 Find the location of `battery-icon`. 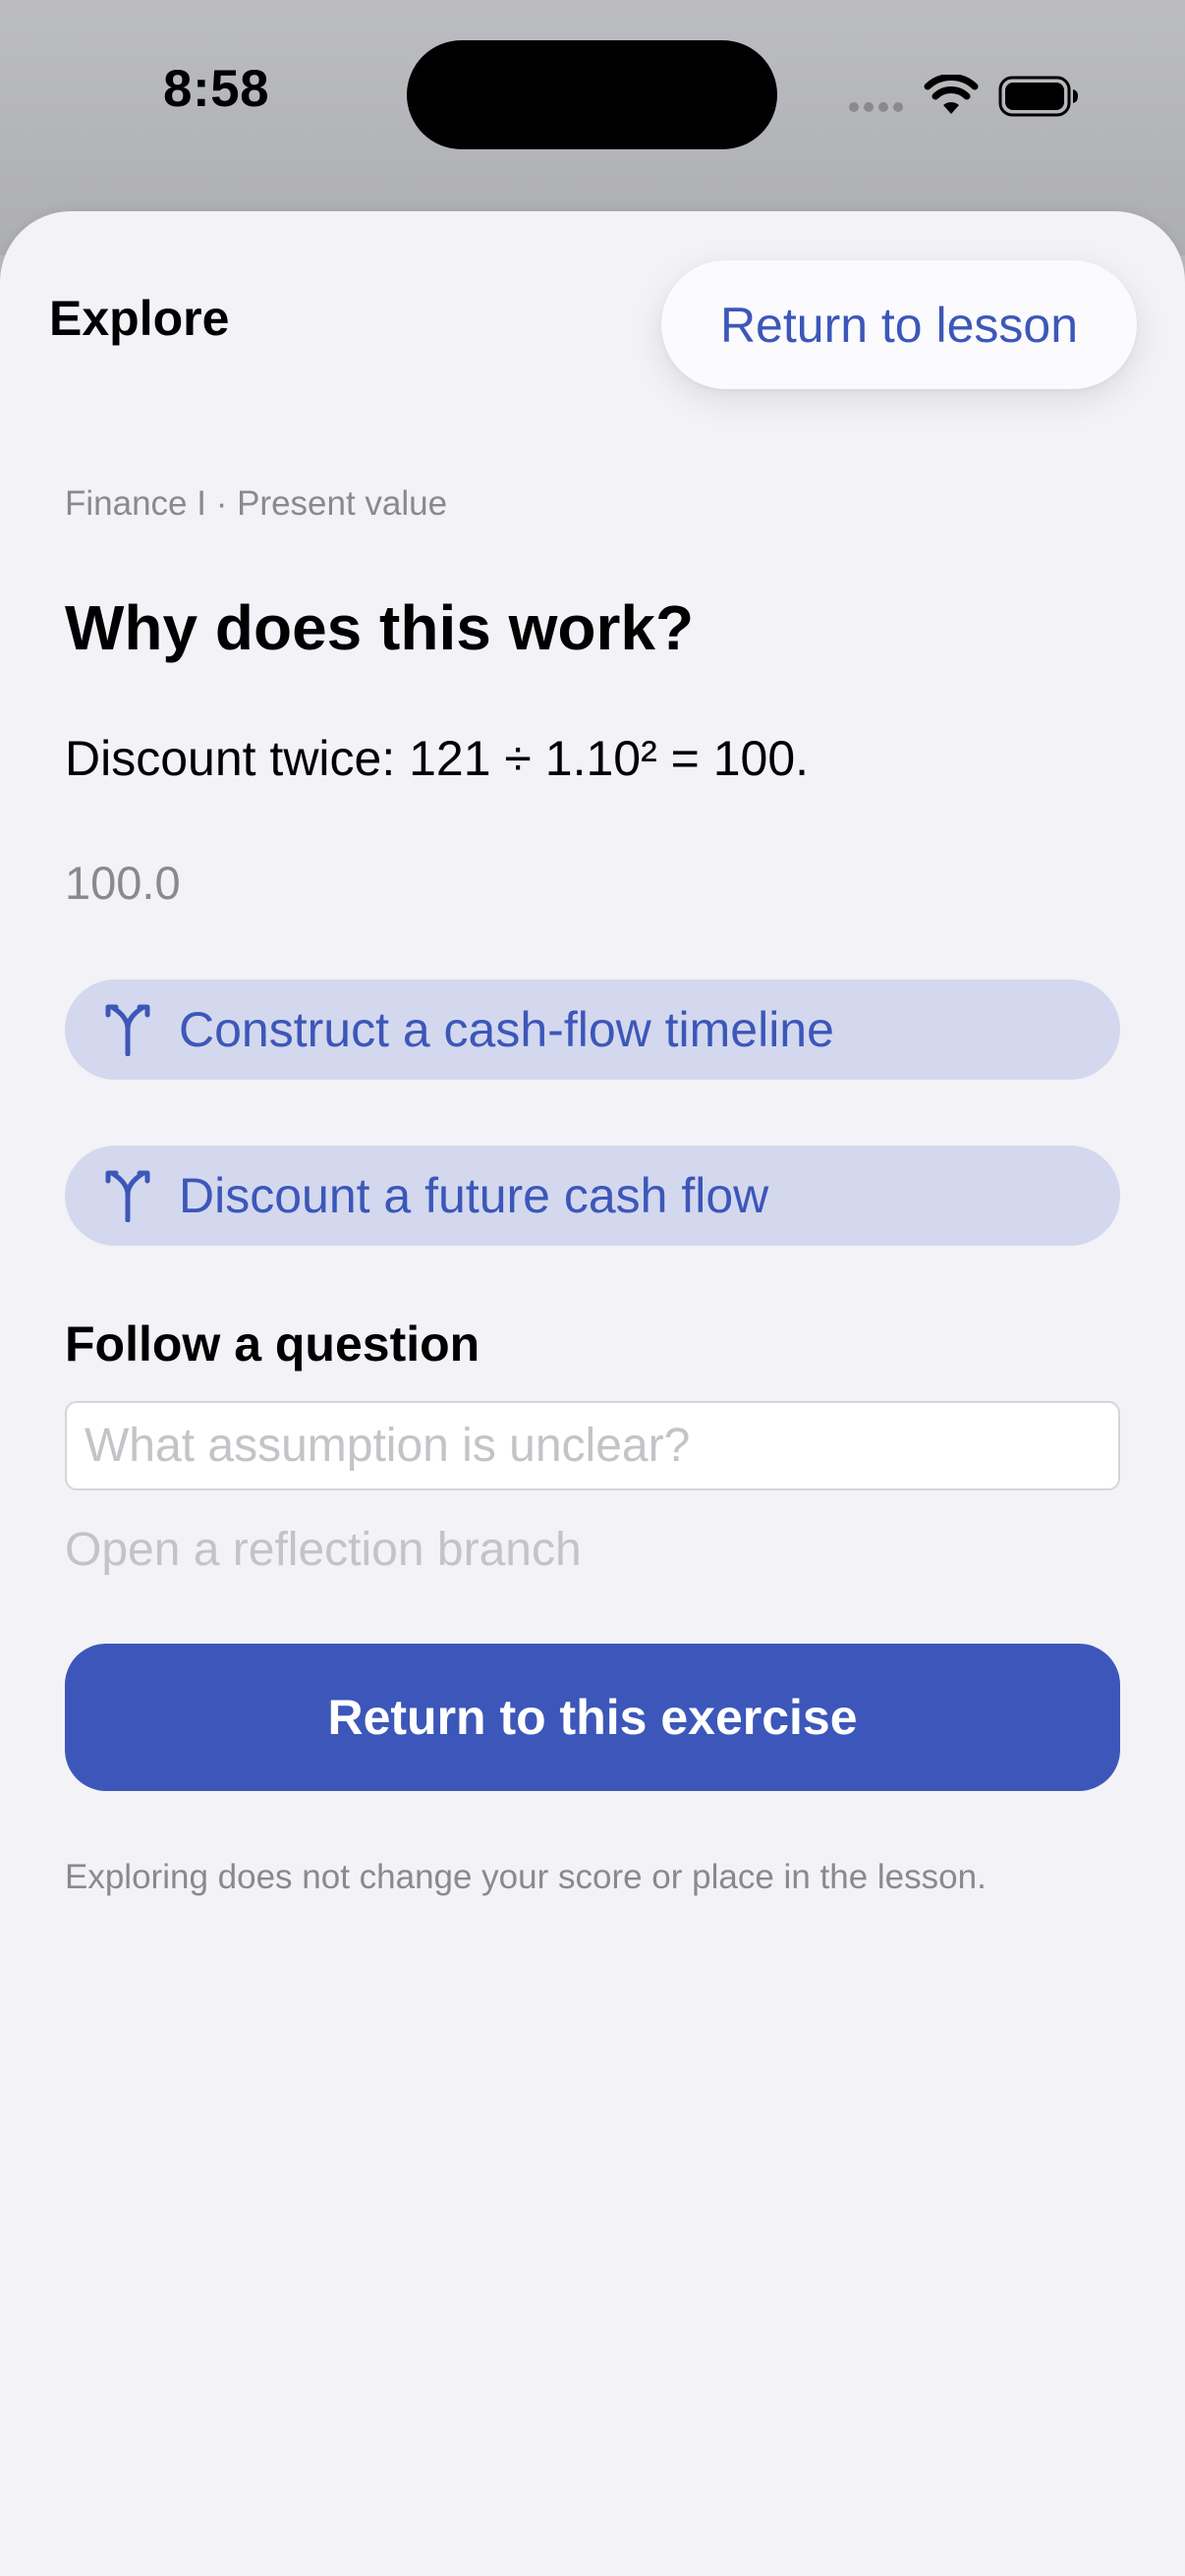

battery-icon is located at coordinates (1038, 96).